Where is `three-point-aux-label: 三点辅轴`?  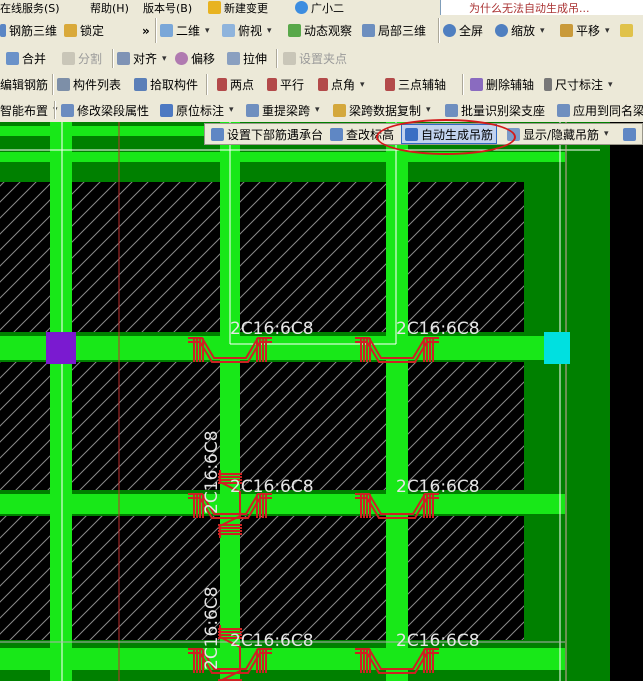
three-point-aux-label: 三点辅轴 is located at coordinates (422, 85).